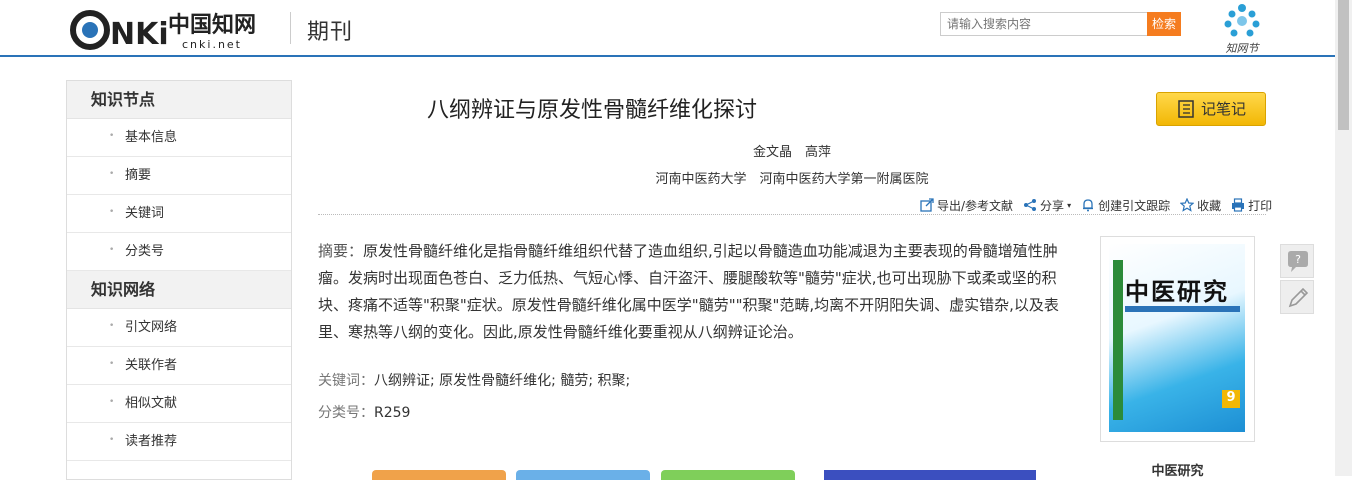 The image size is (1352, 480). I want to click on article-authors: 金文晶 高萍, so click(792, 150).